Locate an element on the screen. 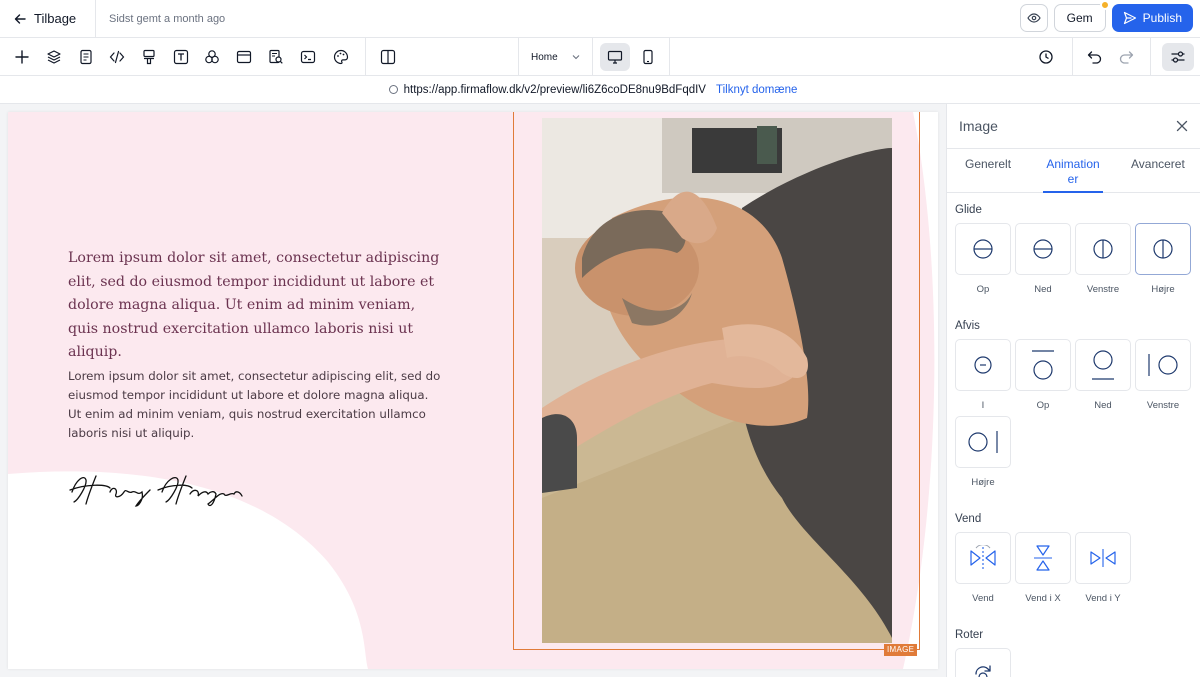 The height and width of the screenshot is (677, 1200). arrow-left-icon is located at coordinates (20, 18).